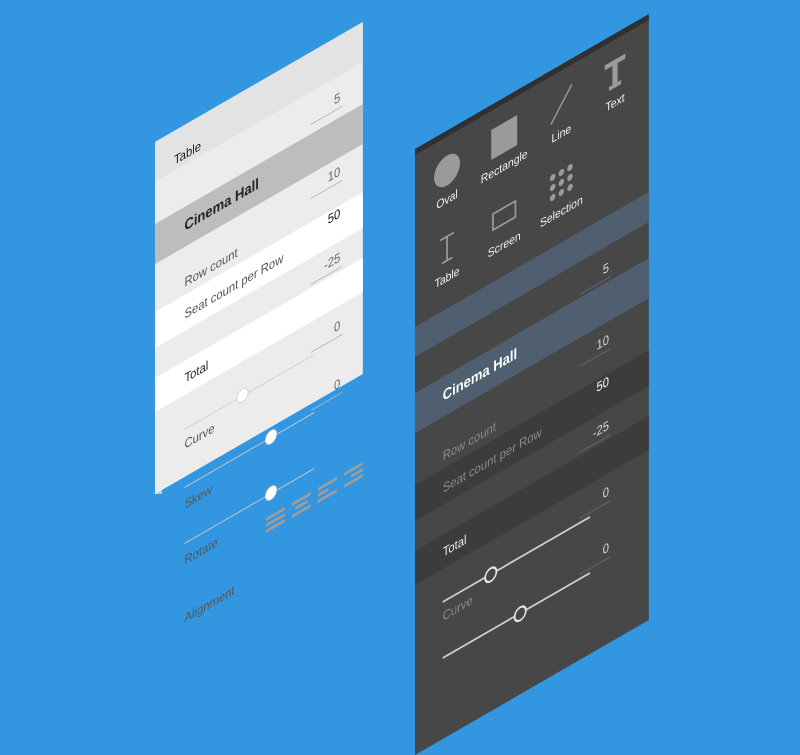 Image resolution: width=800 pixels, height=755 pixels. What do you see at coordinates (209, 604) in the screenshot?
I see `alignment-label: Alignment` at bounding box center [209, 604].